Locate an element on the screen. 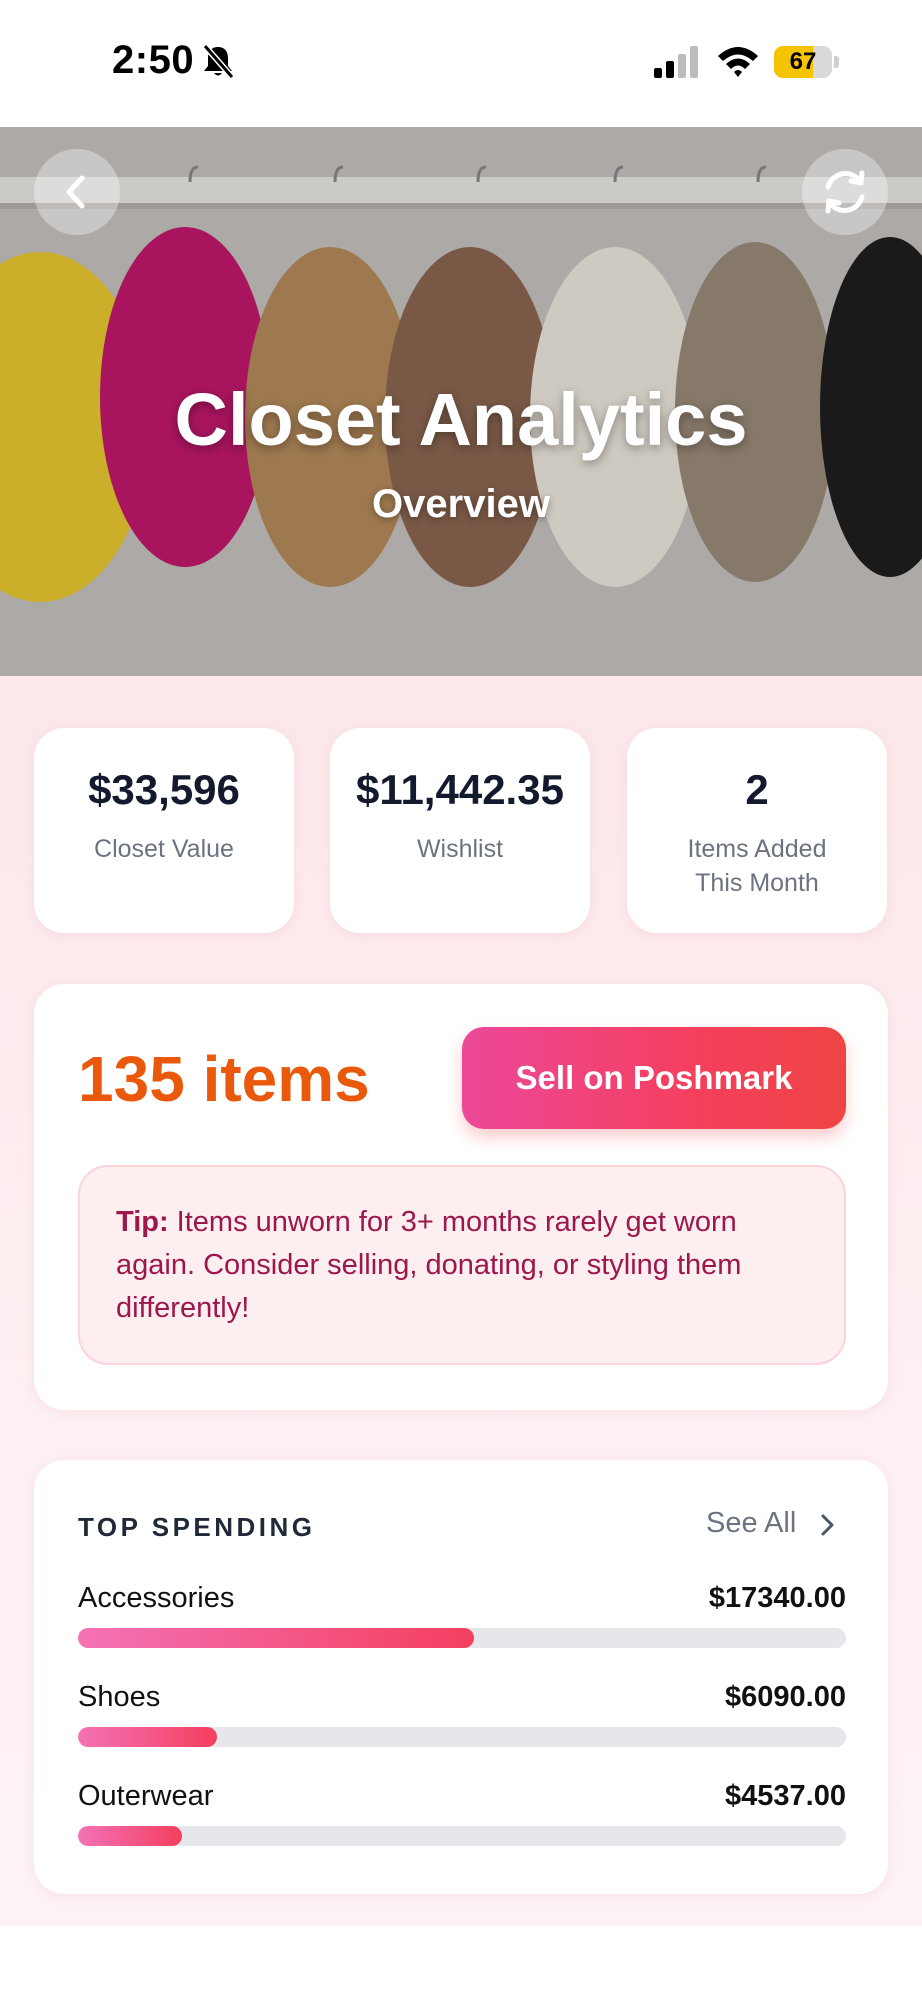 The width and height of the screenshot is (922, 2000). spending-row-accessories: Accessories $17340.00 is located at coordinates (462, 1622).